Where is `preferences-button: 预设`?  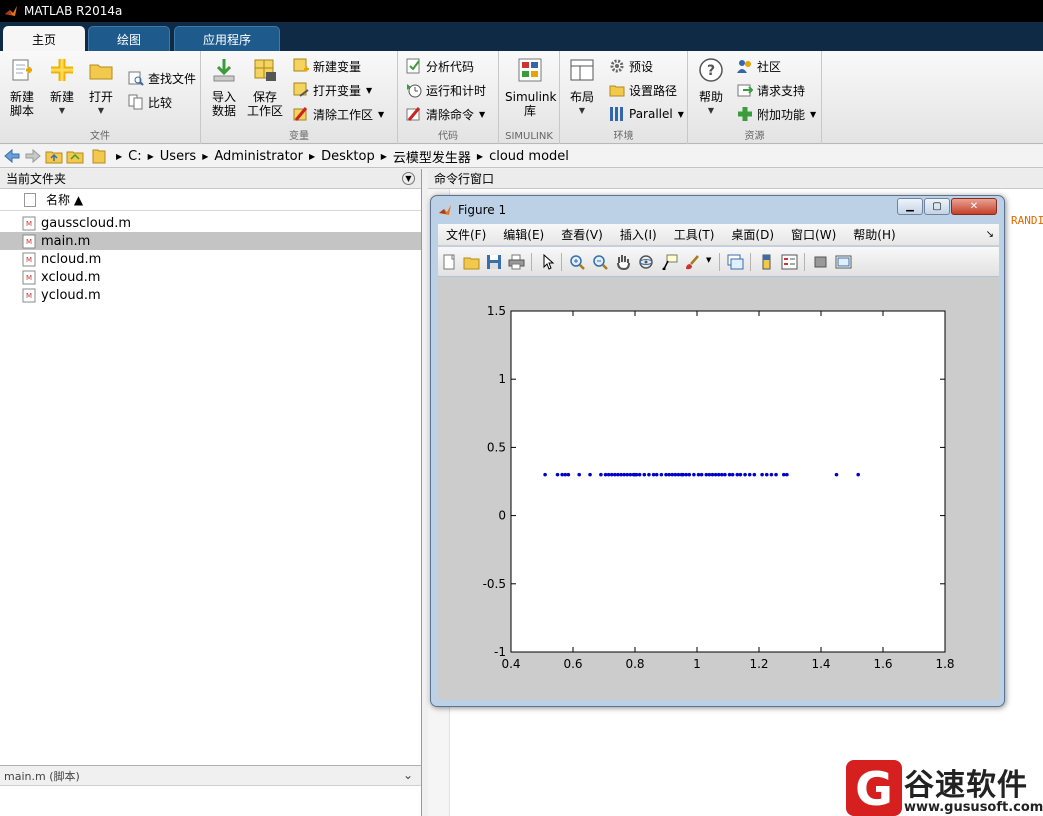
preferences-button: 预设 is located at coordinates (631, 66).